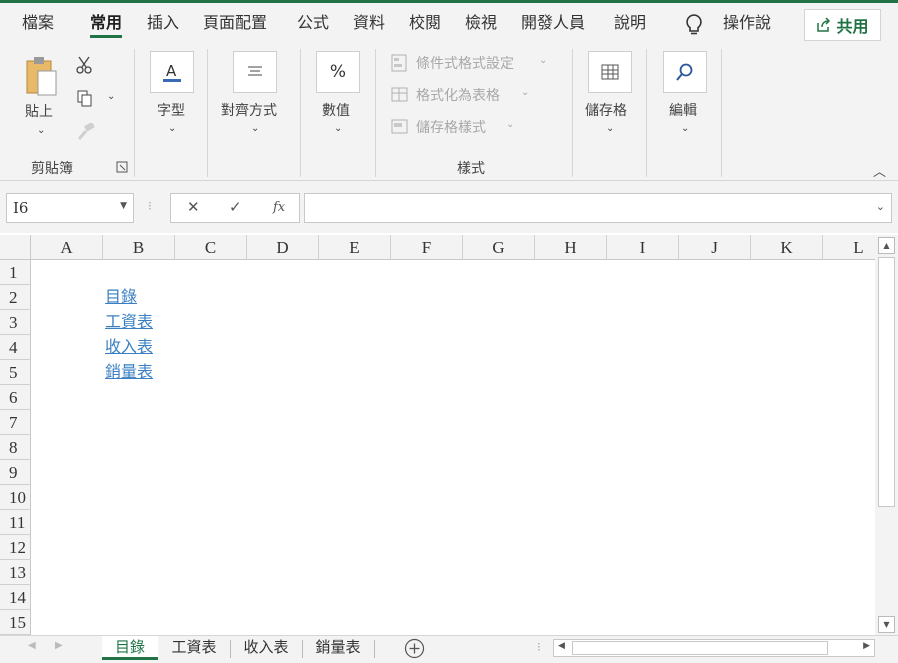 The height and width of the screenshot is (663, 898). I want to click on cells-label: 儲存格, so click(606, 110).